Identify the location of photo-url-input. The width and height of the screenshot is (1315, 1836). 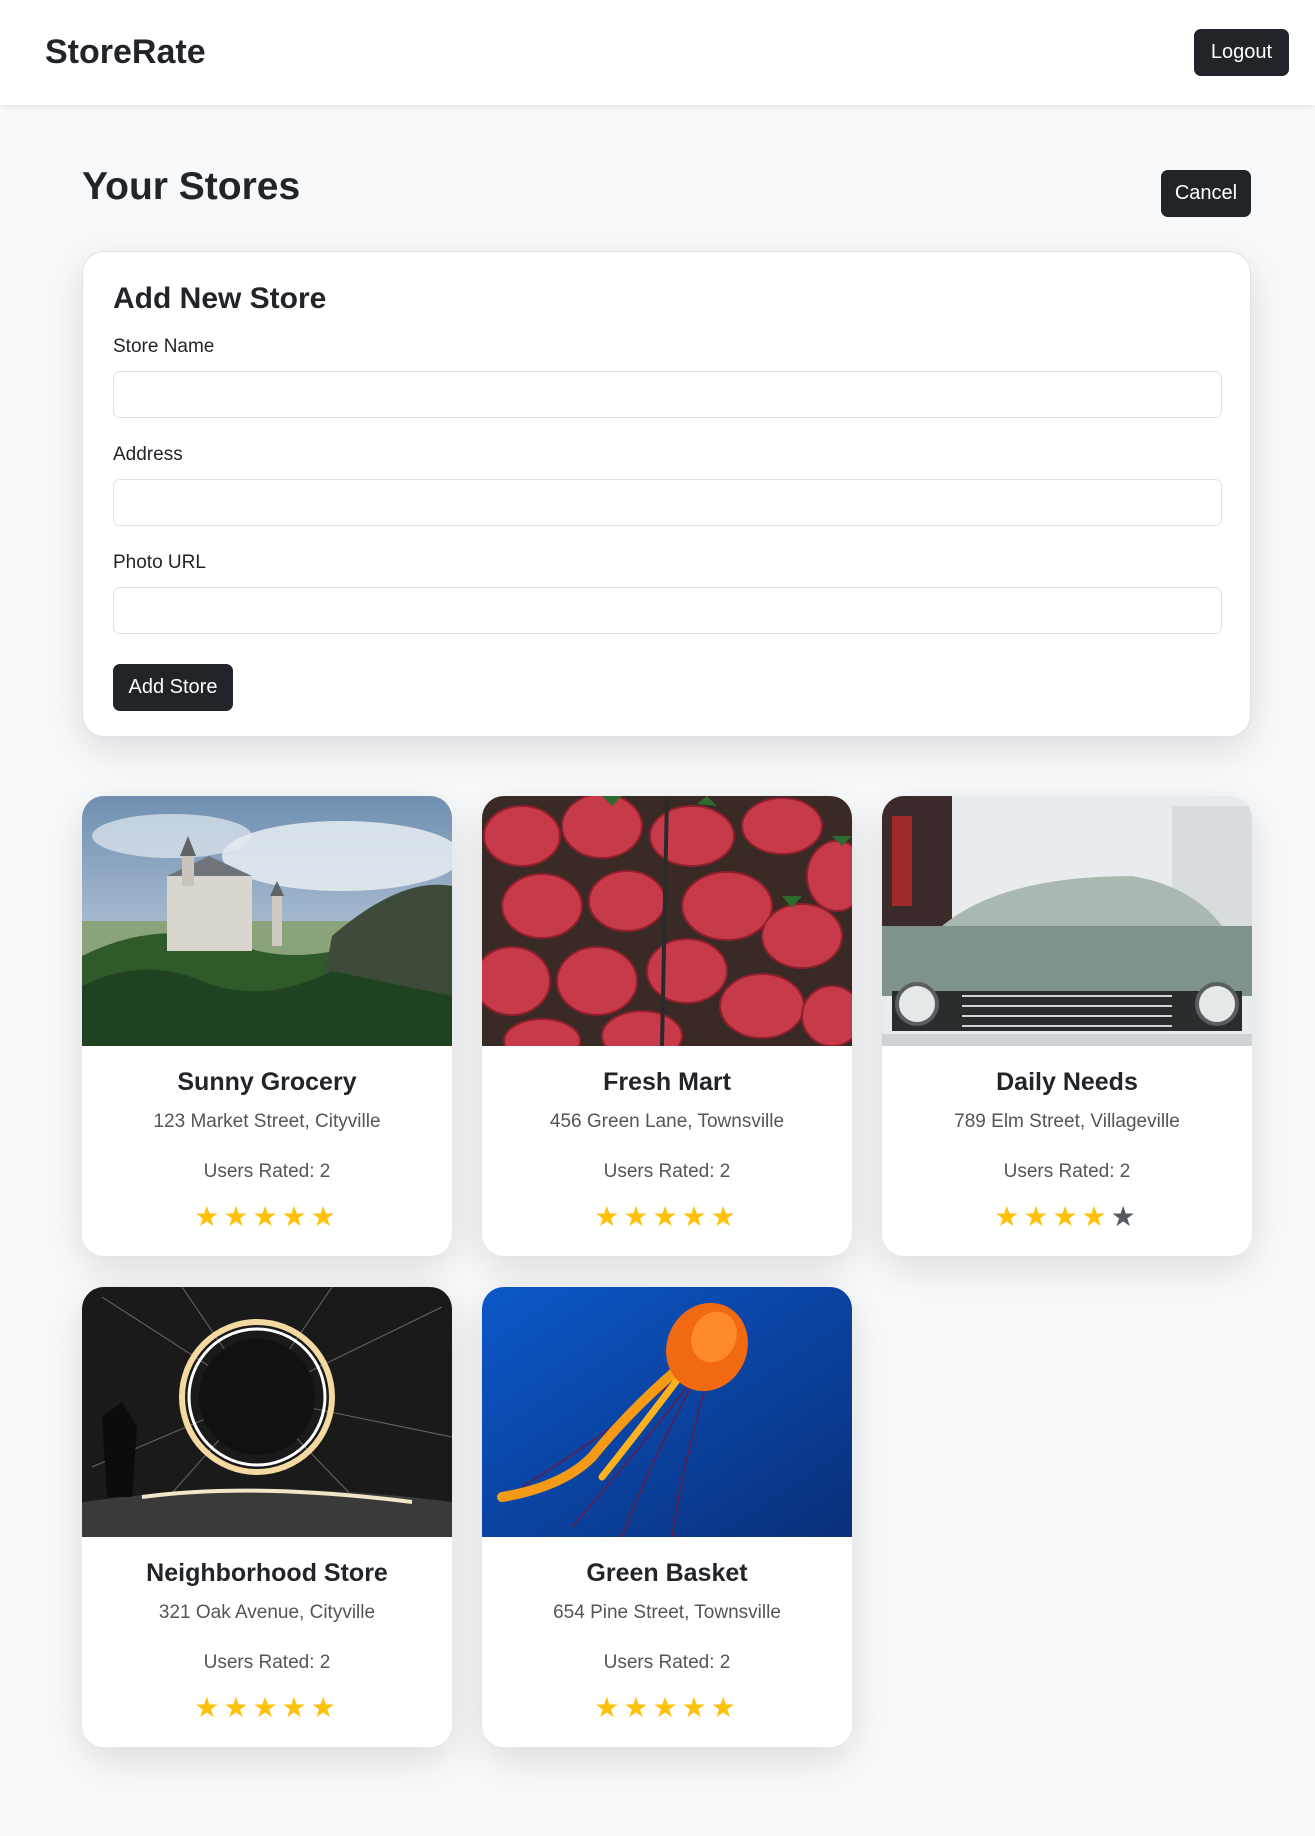
(667, 610).